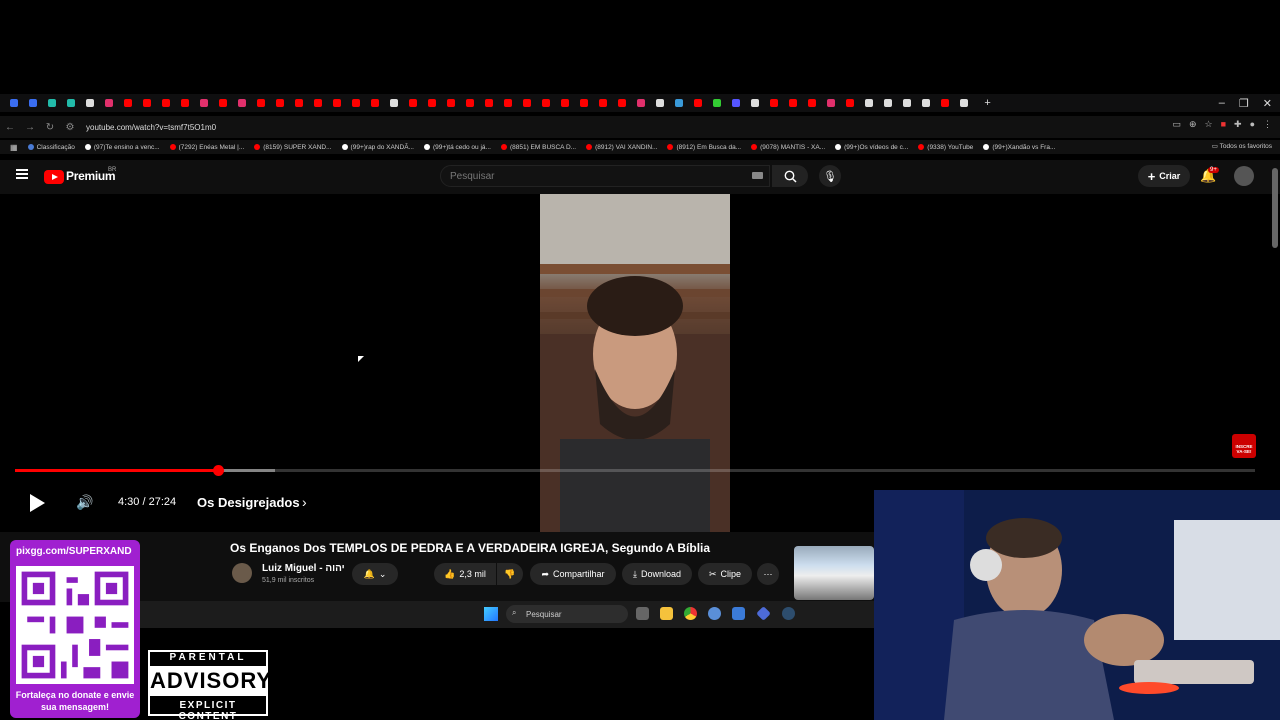 The image size is (1280, 720). Describe the element at coordinates (14, 147) in the screenshot. I see `apps-icon: ▦` at that location.